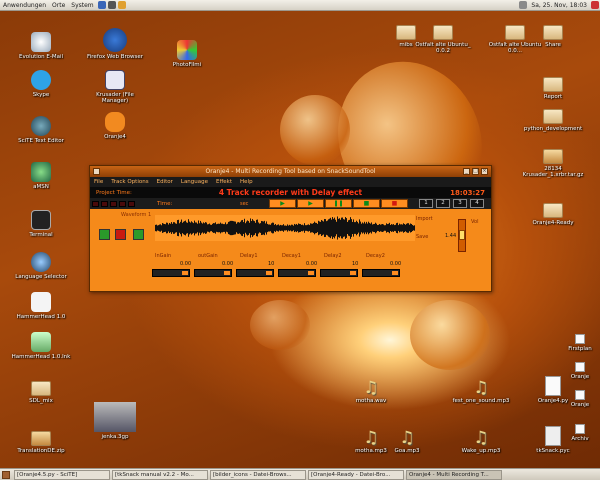 Image resolution: width=600 pixels, height=480 pixels. Describe the element at coordinates (213, 273) in the screenshot. I see `param-slider-outgain` at that location.